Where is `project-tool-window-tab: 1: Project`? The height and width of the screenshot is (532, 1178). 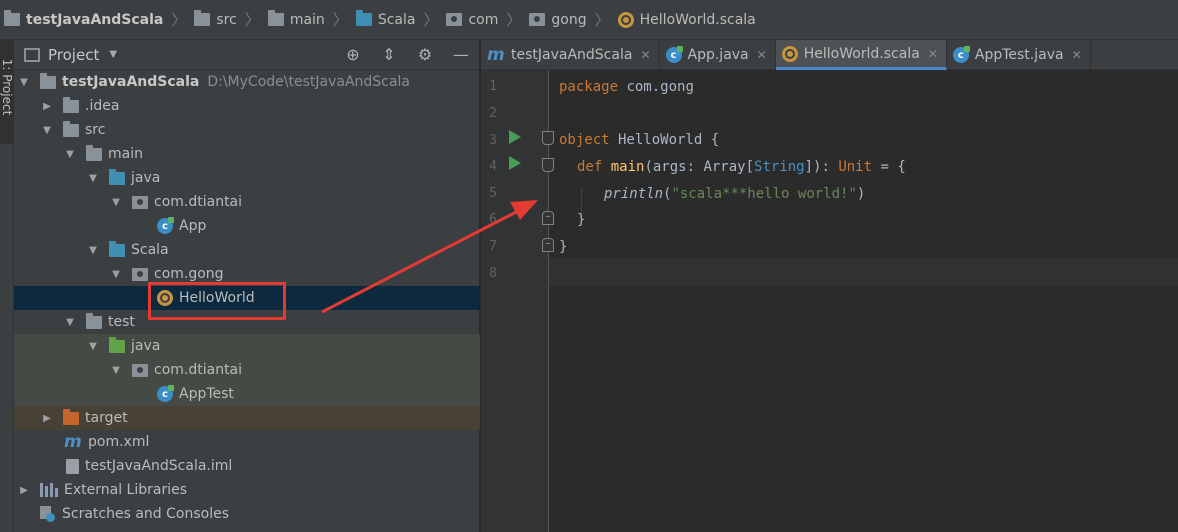 project-tool-window-tab: 1: Project is located at coordinates (7, 92).